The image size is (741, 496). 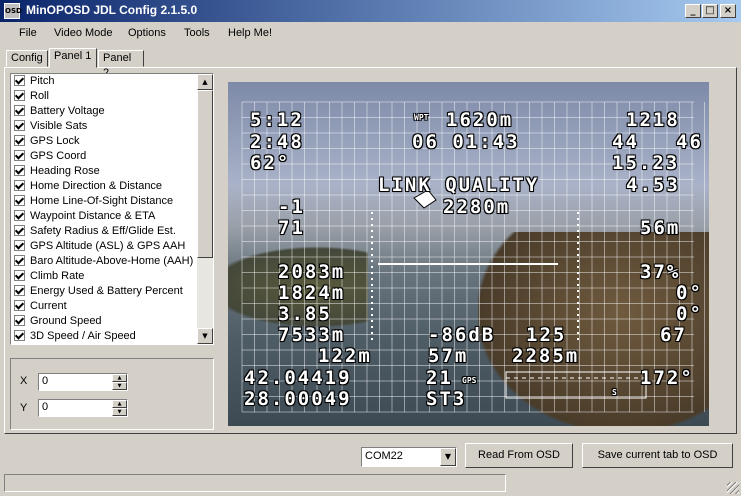 What do you see at coordinates (660, 228) in the screenshot?
I see `osd-right-mid: 56m` at bounding box center [660, 228].